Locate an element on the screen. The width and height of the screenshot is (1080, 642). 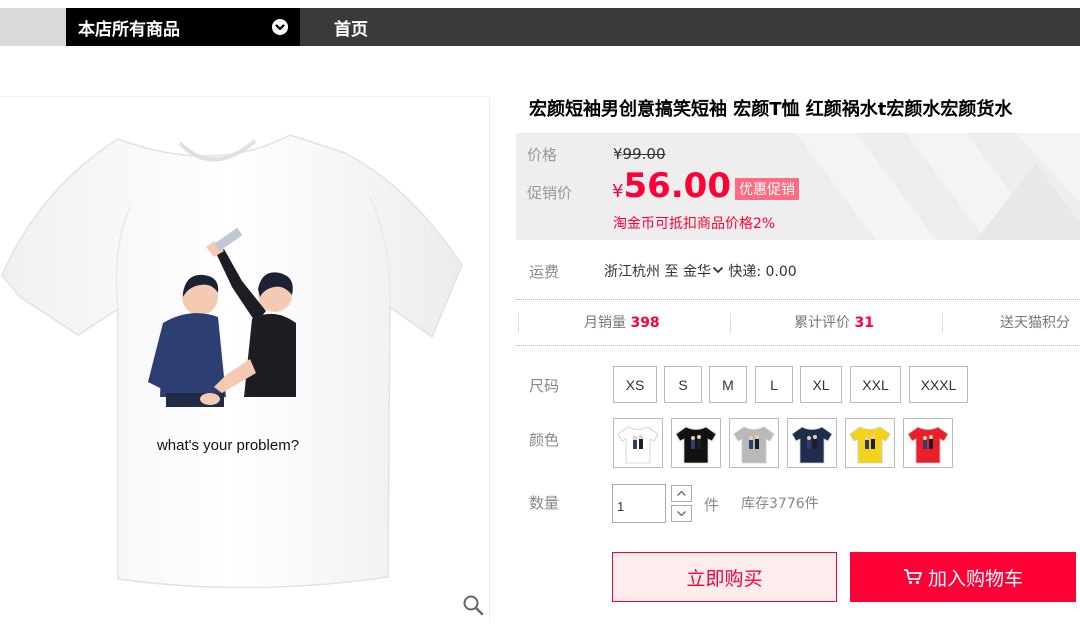
size-option-m: M is located at coordinates (728, 384).